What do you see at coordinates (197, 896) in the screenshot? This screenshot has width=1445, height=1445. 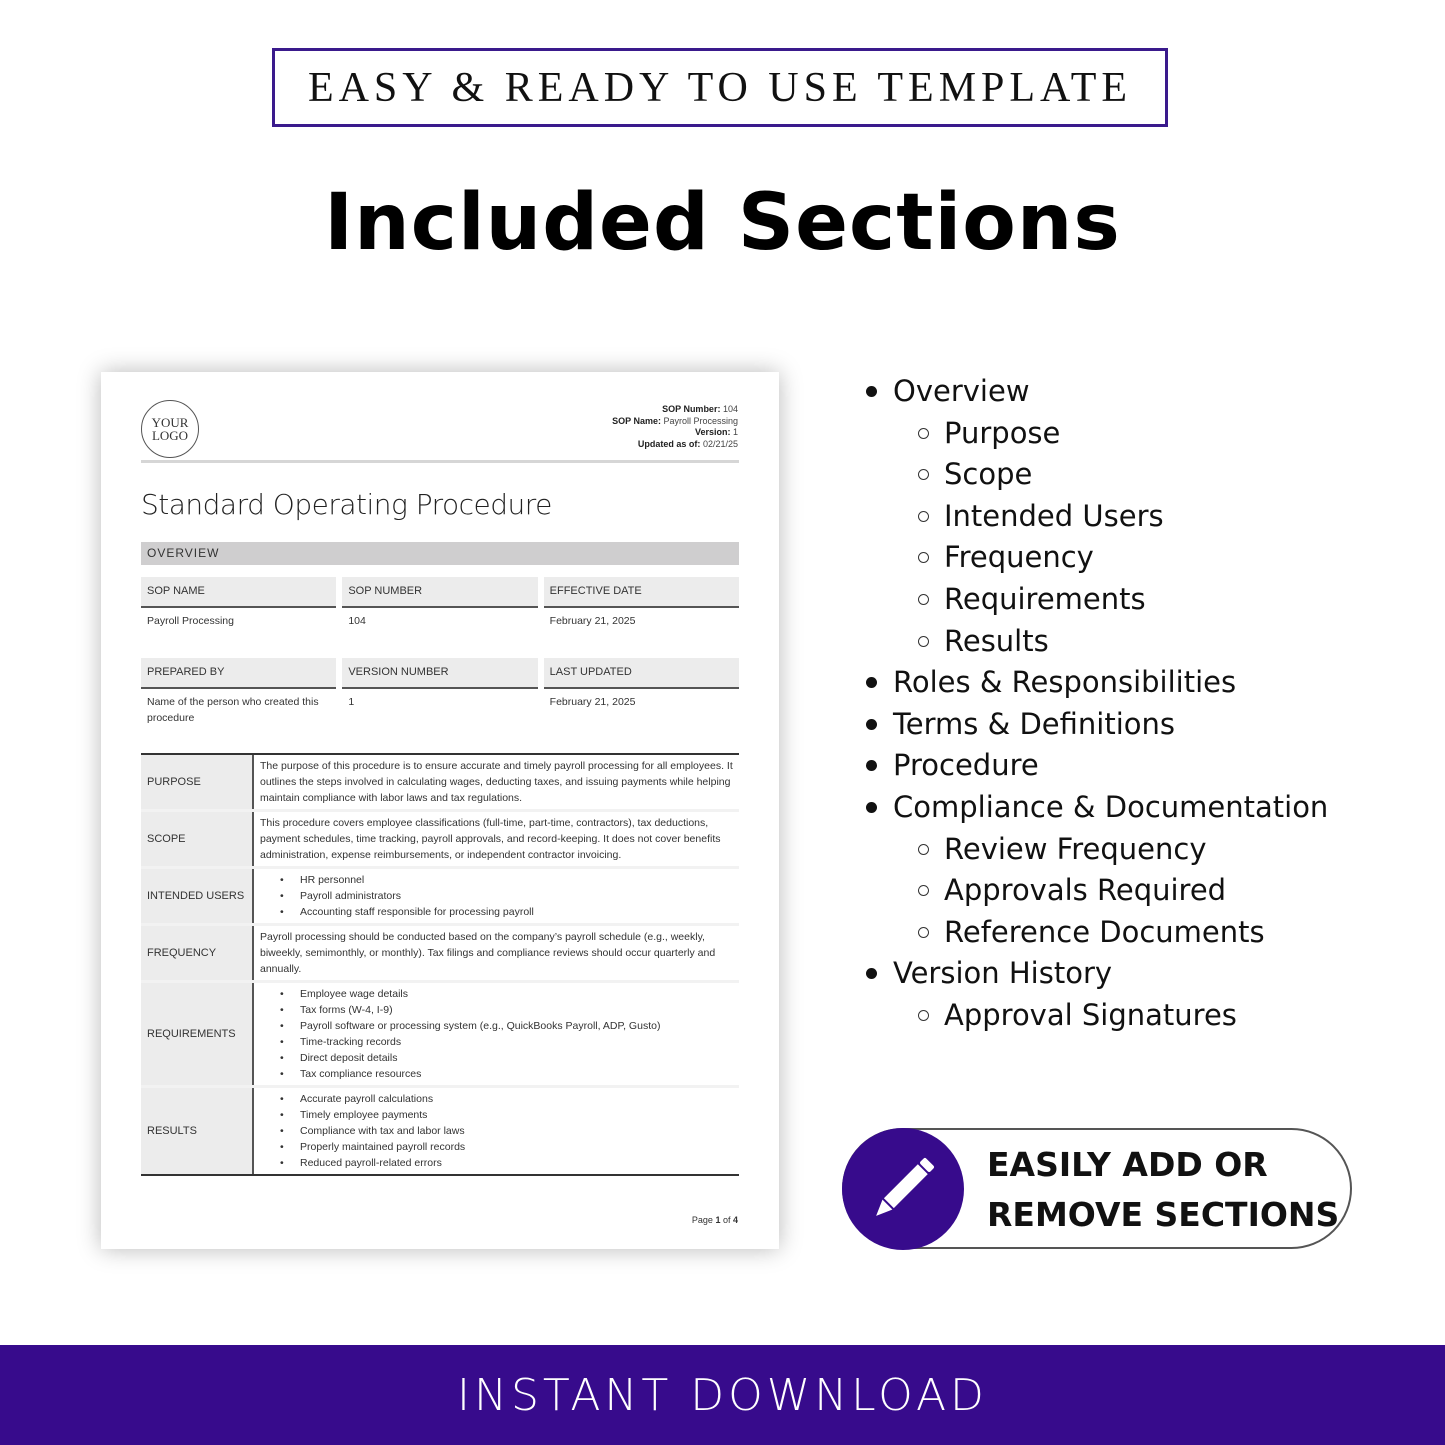 I see `row-label: INTENDED USERS` at bounding box center [197, 896].